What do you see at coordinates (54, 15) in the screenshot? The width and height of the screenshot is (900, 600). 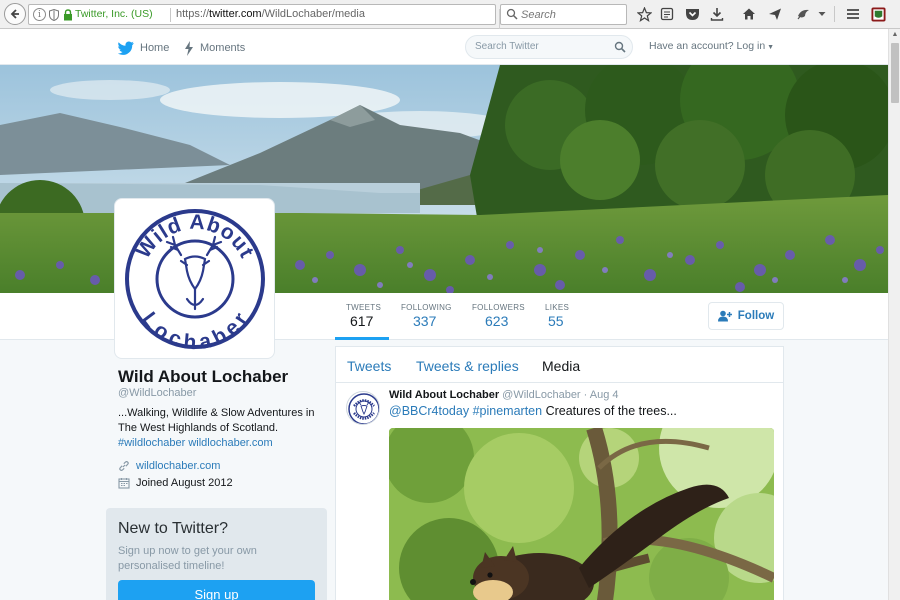 I see `shield-icon` at bounding box center [54, 15].